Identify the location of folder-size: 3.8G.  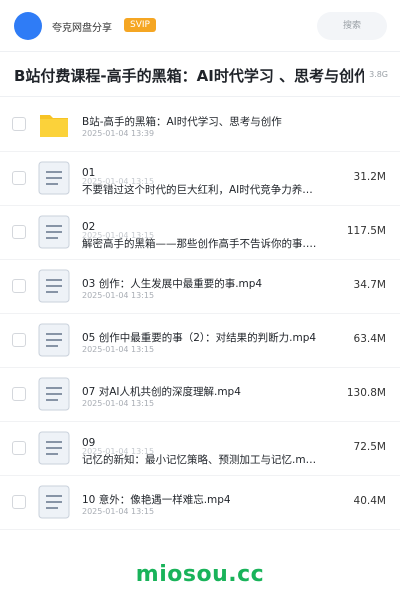
(378, 74).